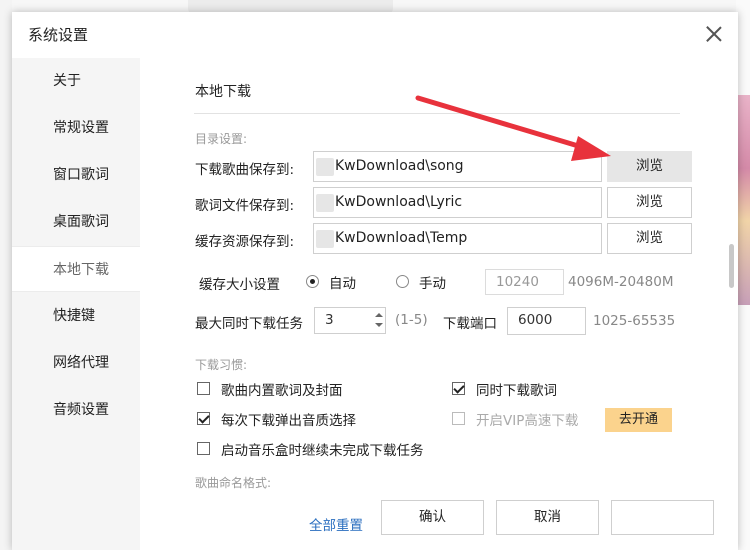  I want to click on cache-size-input: 10240, so click(524, 282).